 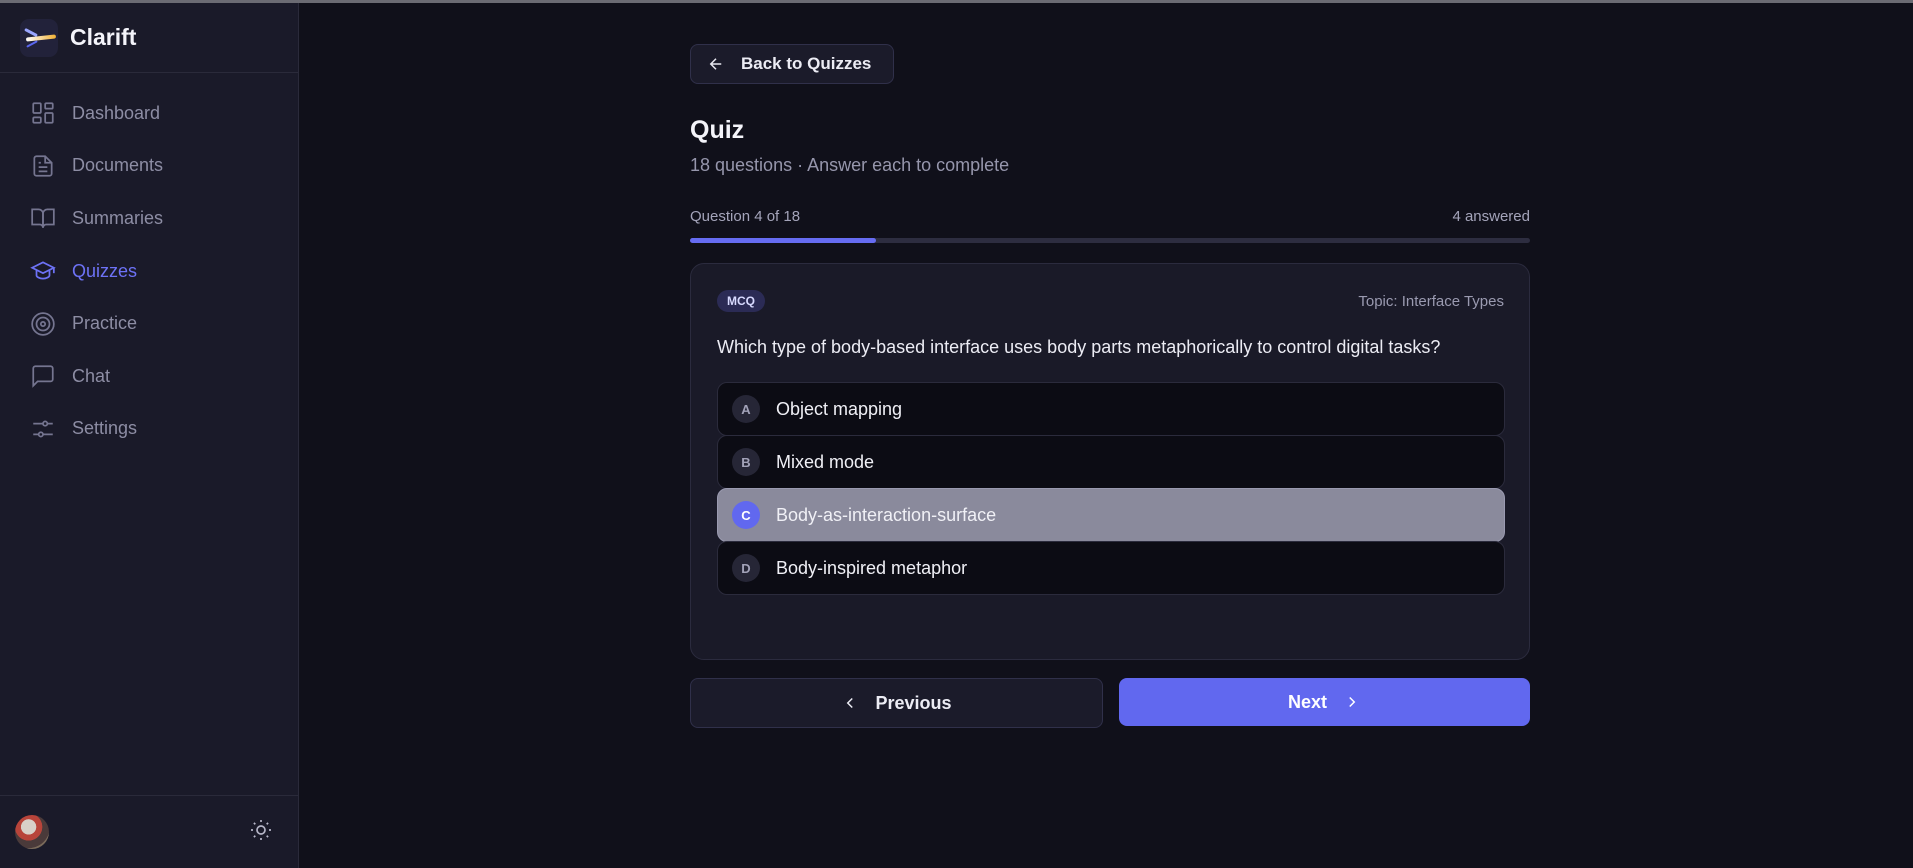 What do you see at coordinates (872, 567) in the screenshot?
I see `option-text: Body-inspired metaphor` at bounding box center [872, 567].